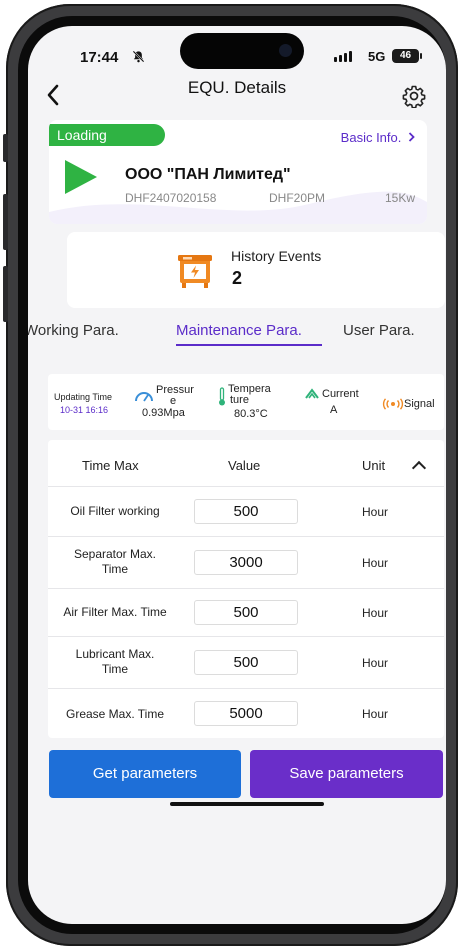 Image resolution: width=463 pixels, height=950 pixels. I want to click on camera-icon, so click(285, 50).